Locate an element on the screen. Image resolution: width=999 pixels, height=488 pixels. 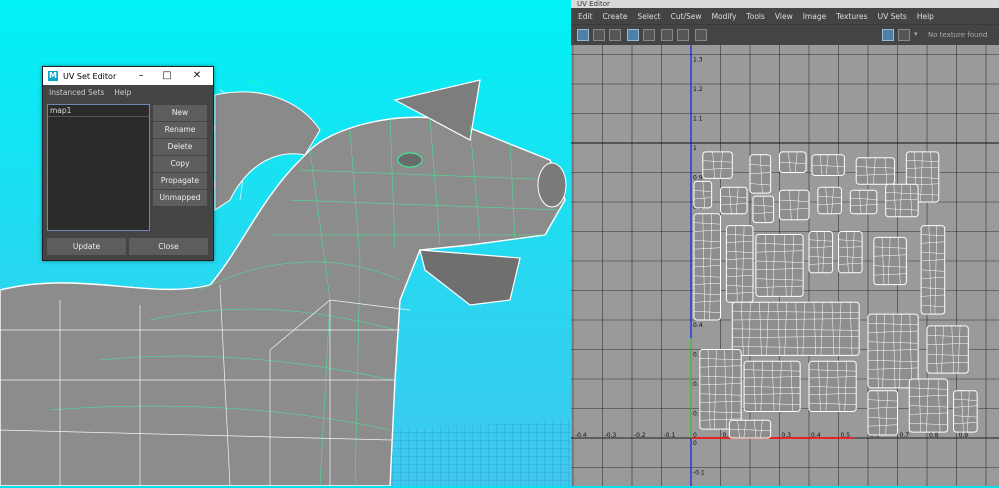
minimize-icon: – is located at coordinates (141, 76).